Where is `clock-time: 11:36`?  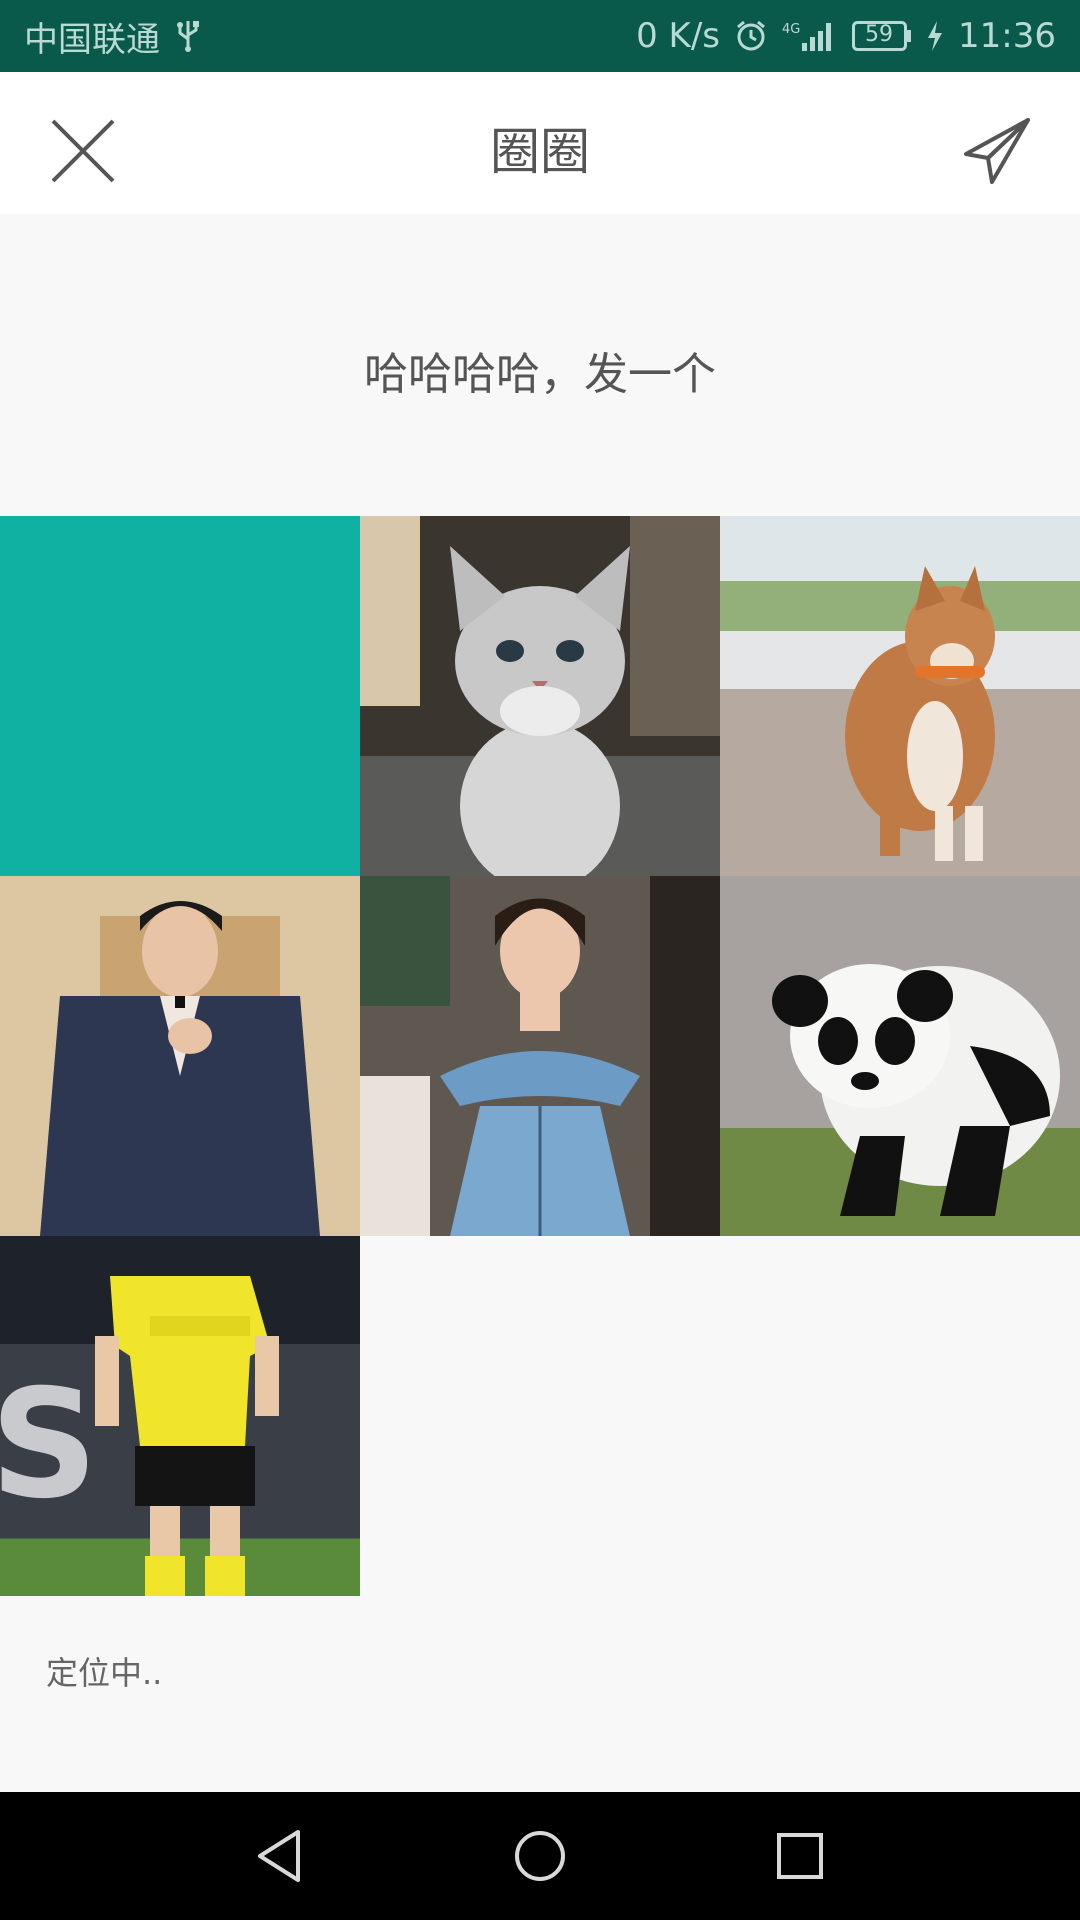 clock-time: 11:36 is located at coordinates (1007, 36).